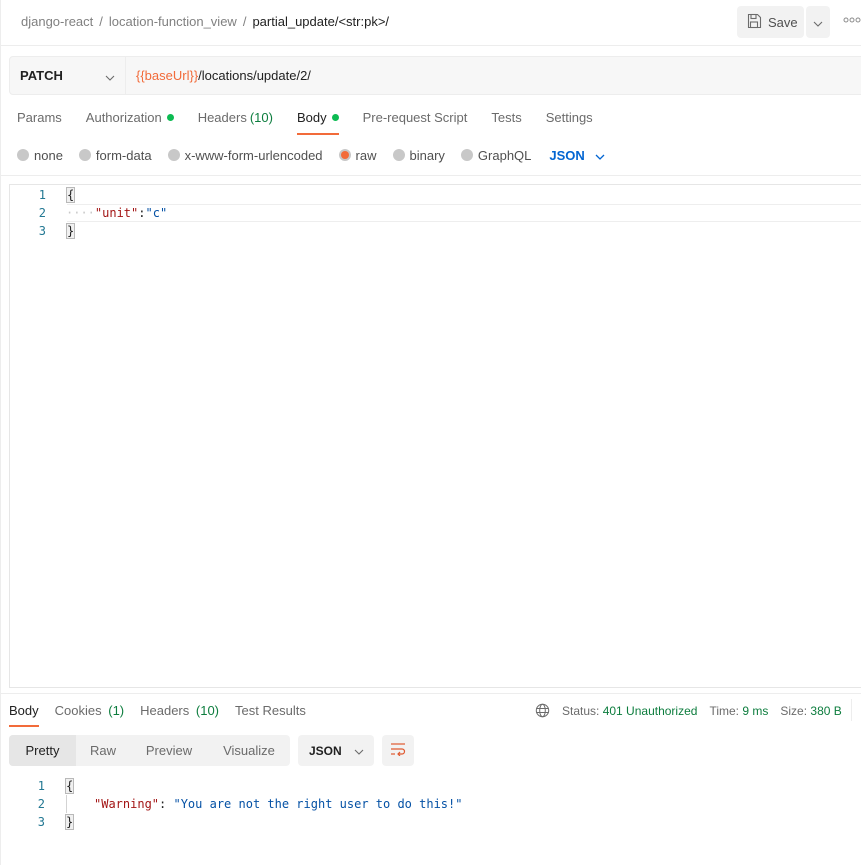 This screenshot has height=865, width=861. I want to click on method-label: PATCH, so click(41, 75).